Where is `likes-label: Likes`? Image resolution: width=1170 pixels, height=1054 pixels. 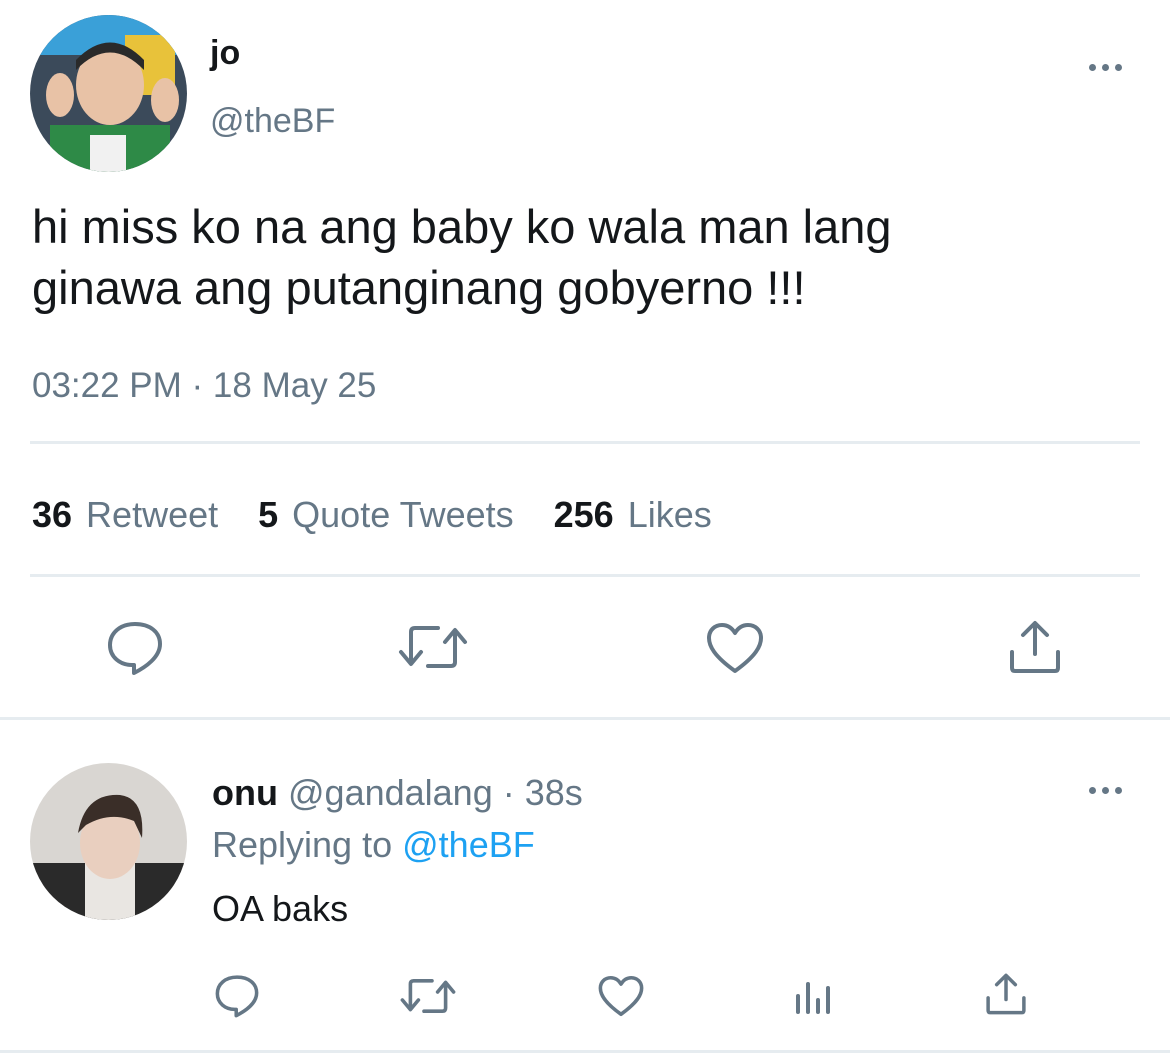 likes-label: Likes is located at coordinates (669, 514).